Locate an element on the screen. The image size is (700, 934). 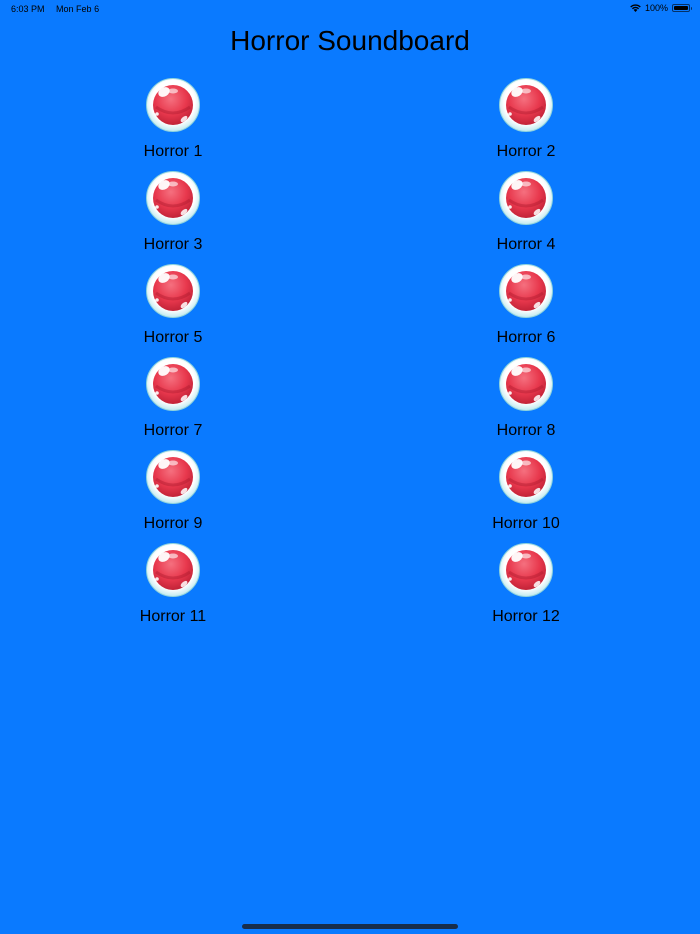
sound-label: Horror 3 is located at coordinates (173, 244).